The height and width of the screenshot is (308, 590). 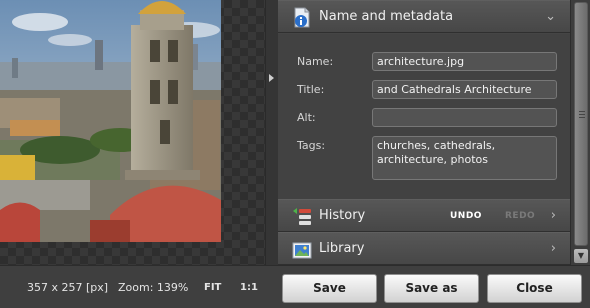 What do you see at coordinates (271, 78) in the screenshot?
I see `chevron-right-icon` at bounding box center [271, 78].